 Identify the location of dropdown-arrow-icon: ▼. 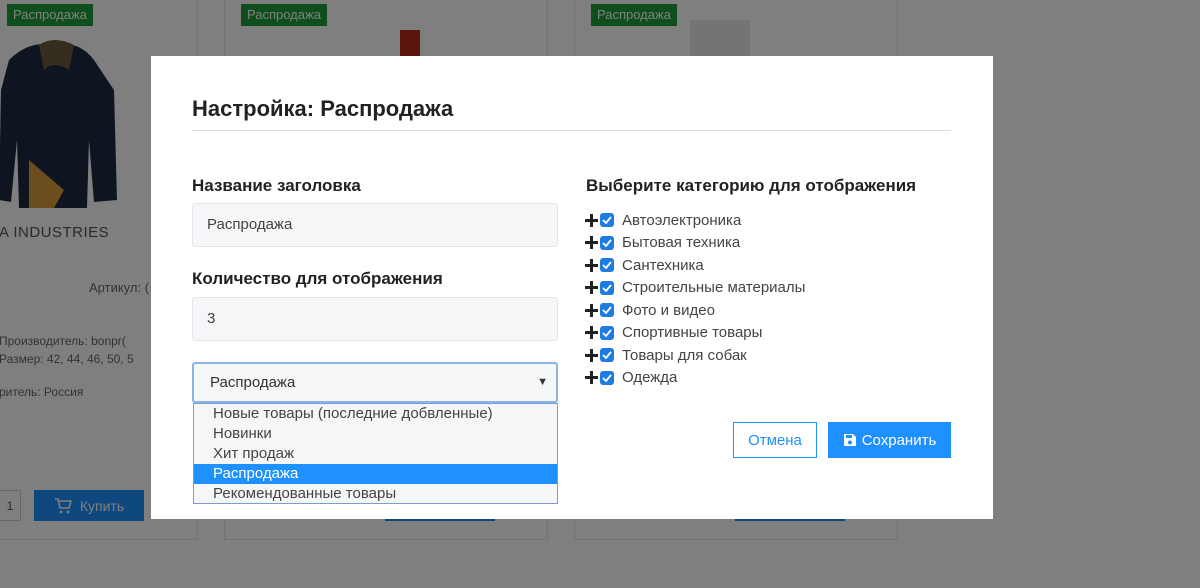
(542, 382).